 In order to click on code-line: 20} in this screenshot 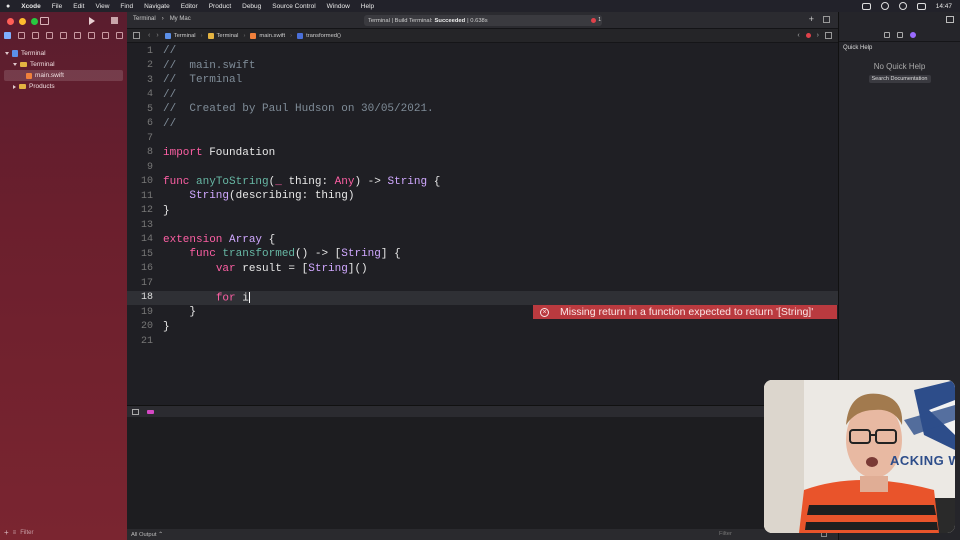, I will do `click(482, 327)`.